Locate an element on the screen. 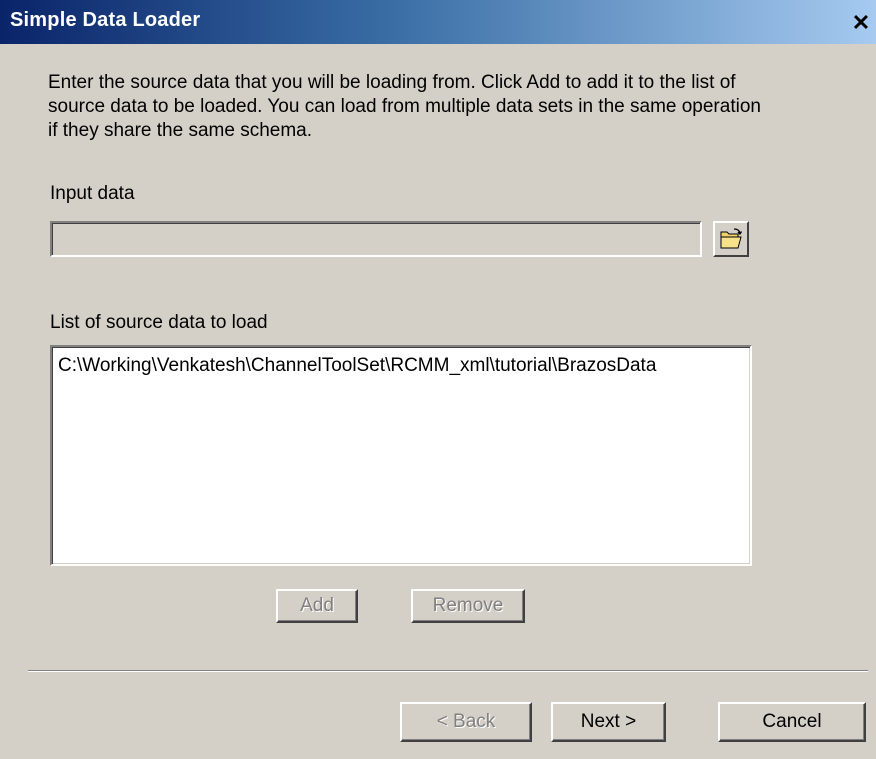 Image resolution: width=876 pixels, height=759 pixels. open-folder-icon is located at coordinates (731, 238).